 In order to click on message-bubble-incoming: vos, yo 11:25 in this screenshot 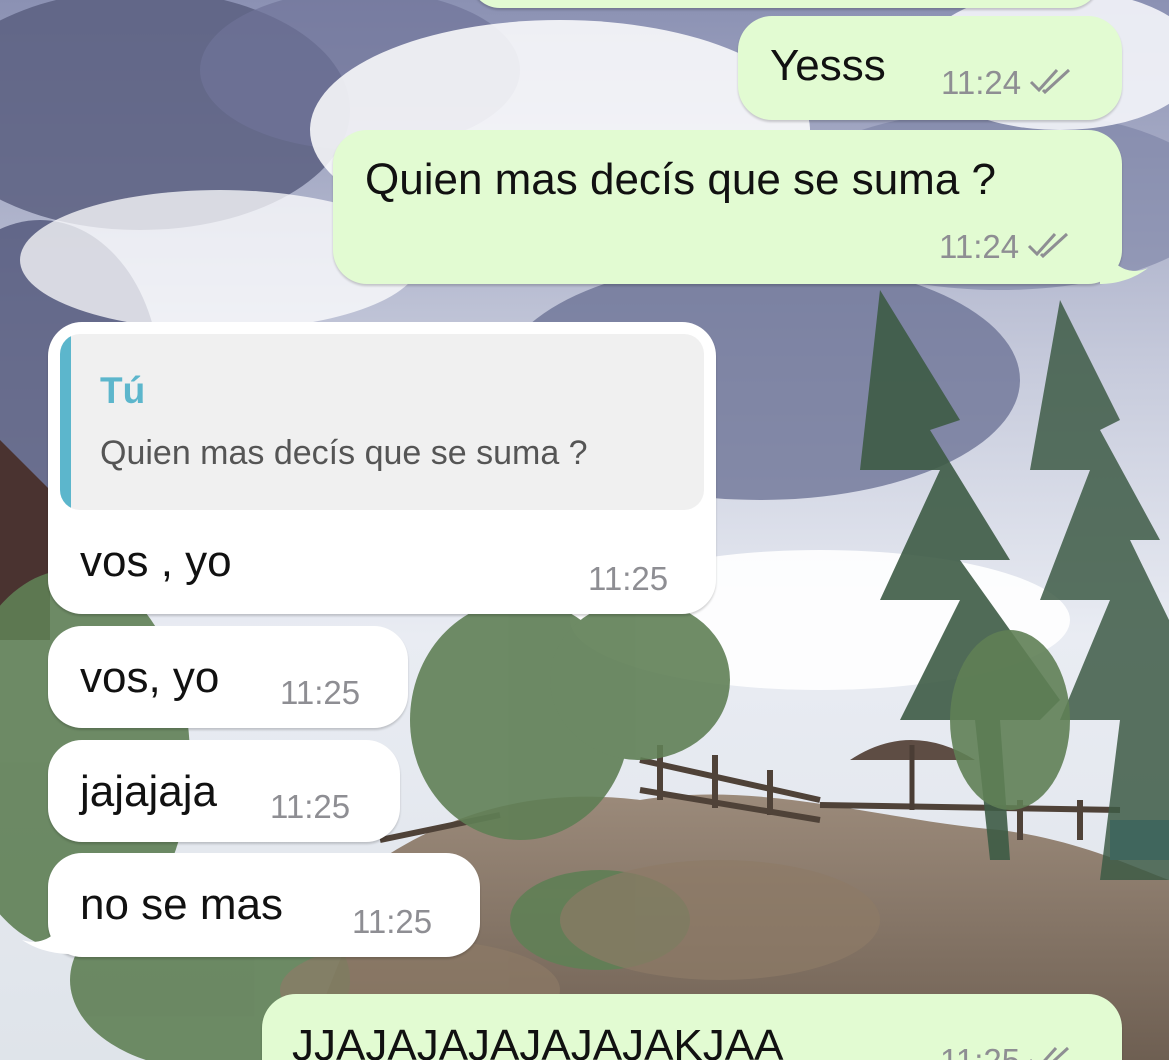, I will do `click(228, 677)`.